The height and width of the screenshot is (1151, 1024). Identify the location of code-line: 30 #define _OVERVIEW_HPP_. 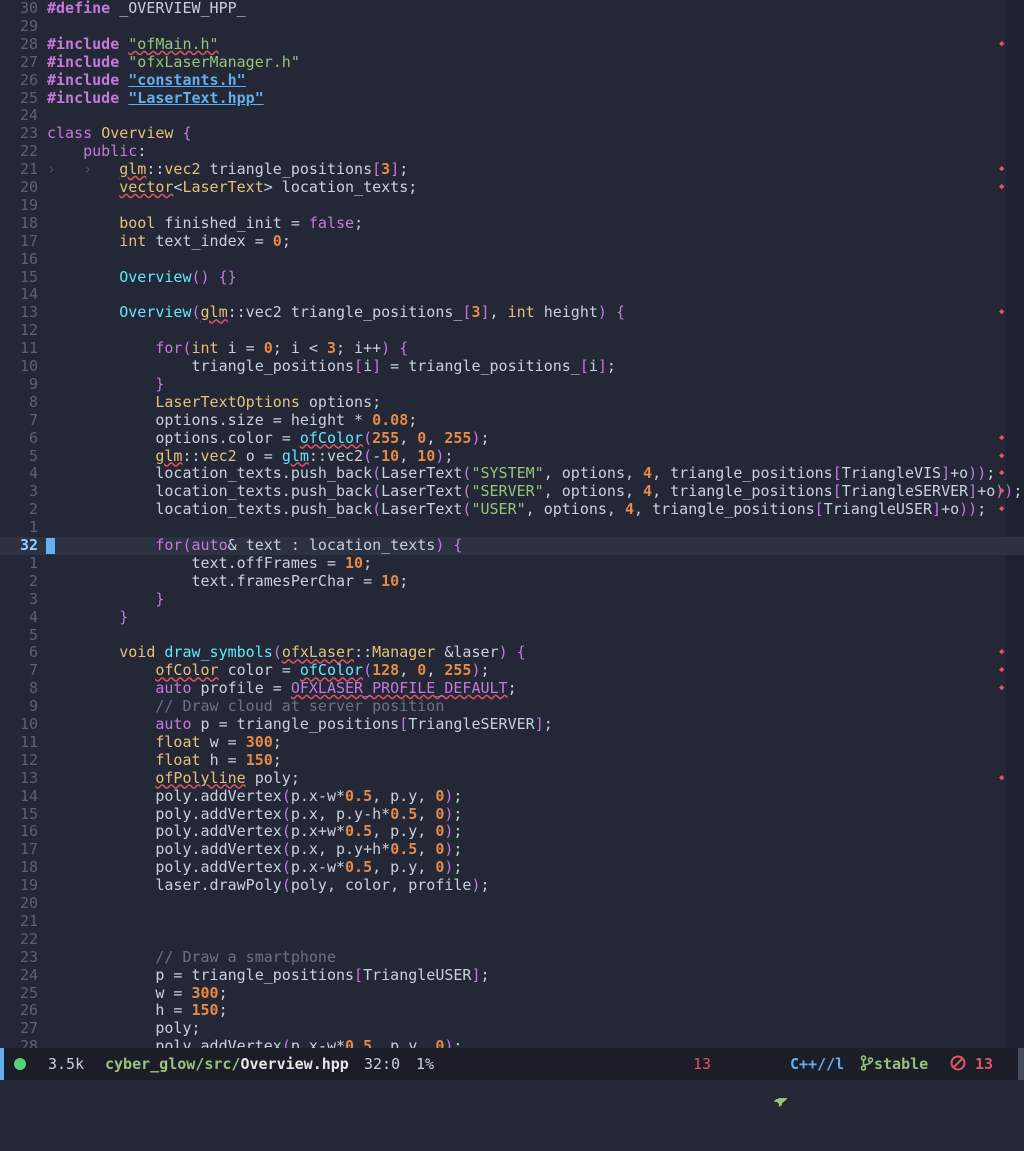
(512, 9).